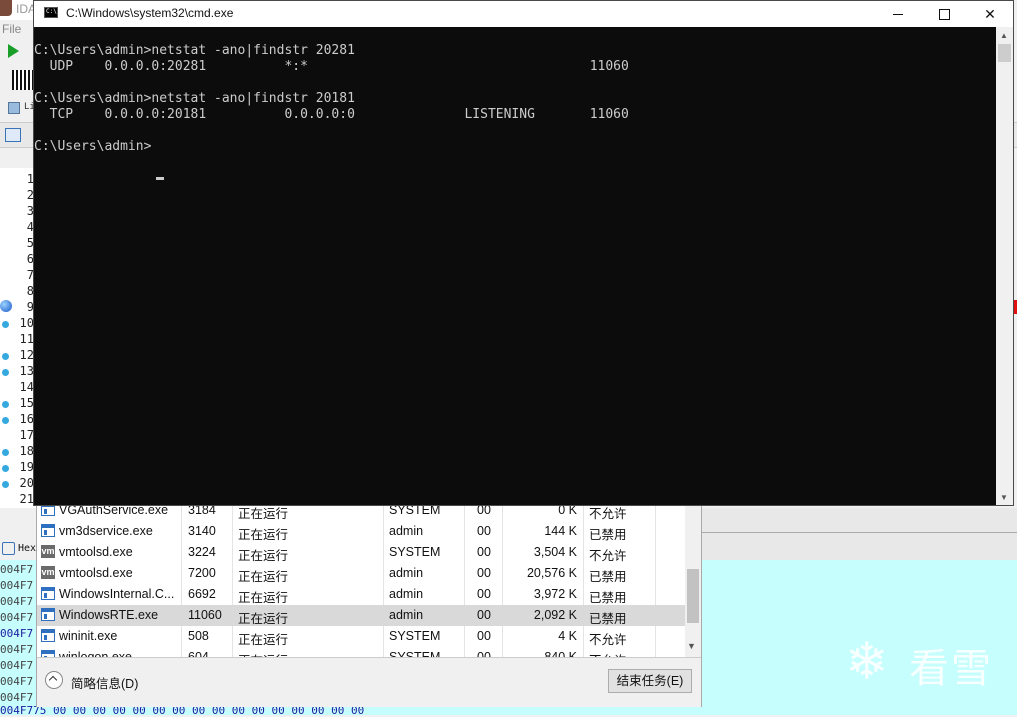 This screenshot has height=717, width=1017. I want to click on process-name: winlogon.exe, so click(95, 653).